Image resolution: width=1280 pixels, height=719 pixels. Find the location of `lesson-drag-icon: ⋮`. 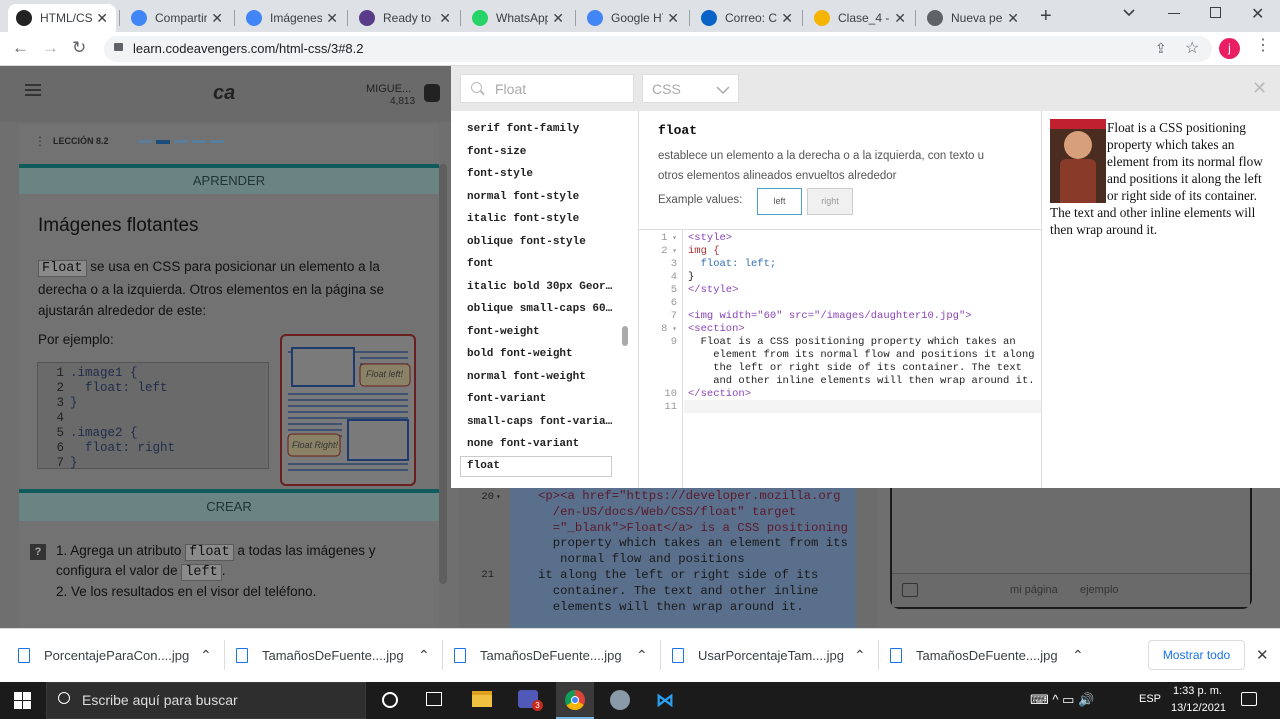

lesson-drag-icon: ⋮ is located at coordinates (40, 141).